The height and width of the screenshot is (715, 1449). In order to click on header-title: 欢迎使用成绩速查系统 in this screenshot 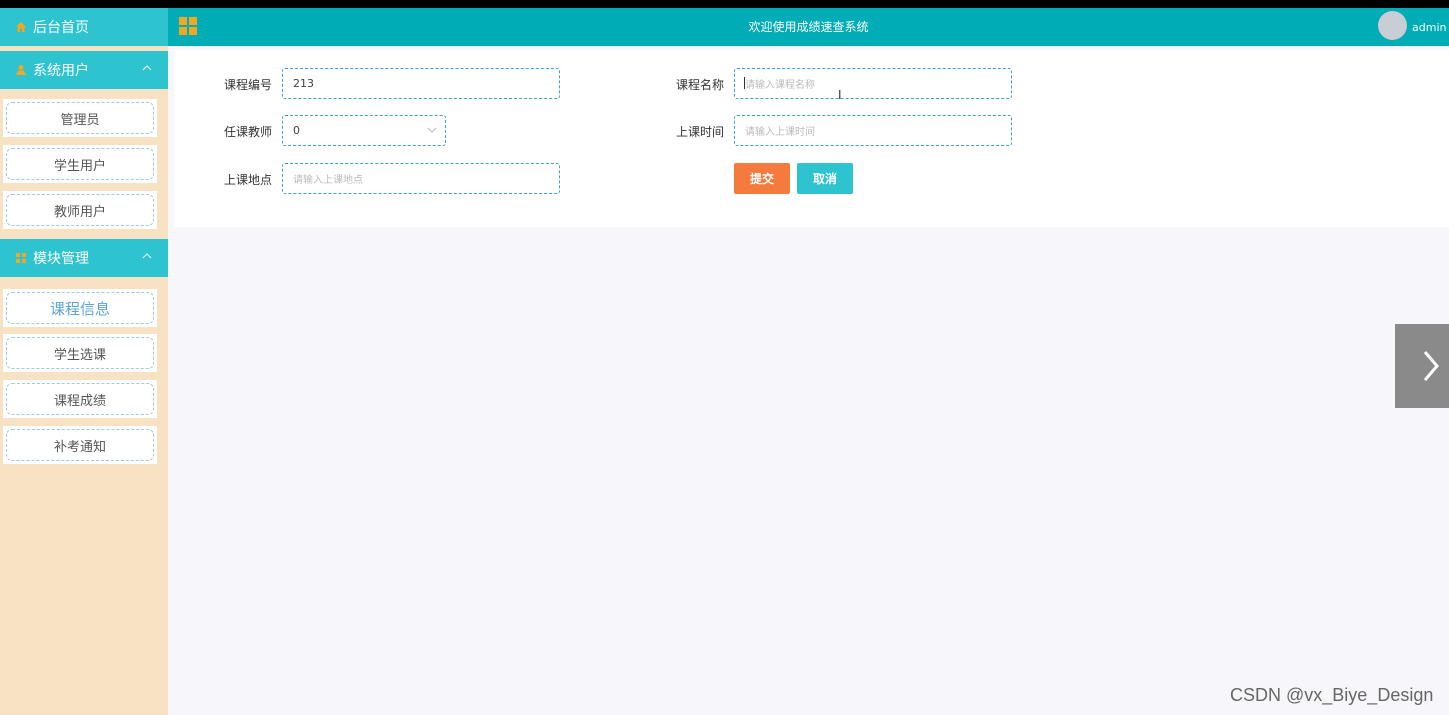, I will do `click(808, 27)`.